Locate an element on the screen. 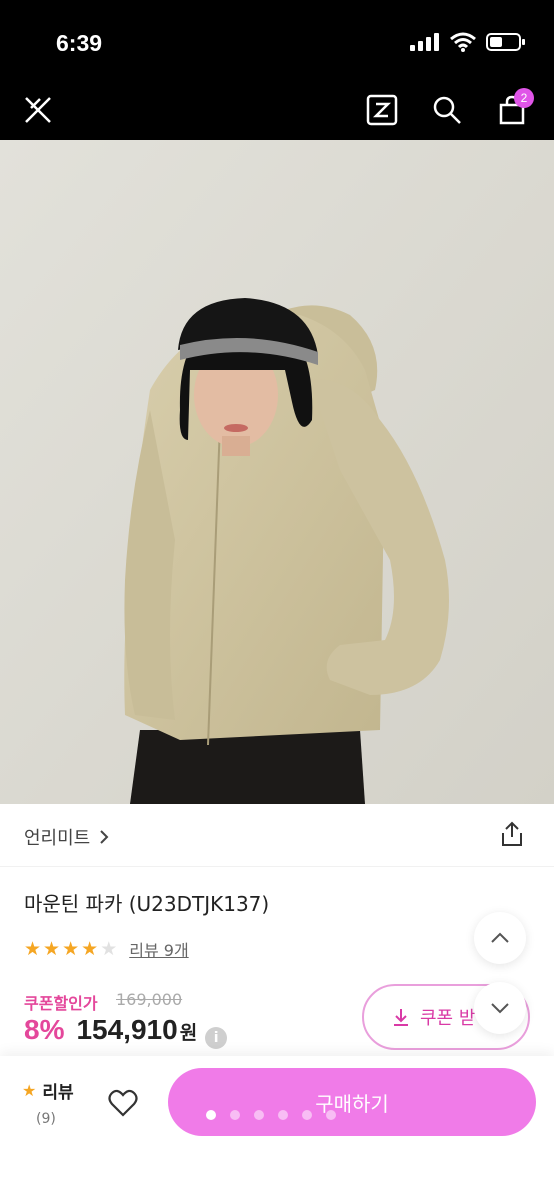 The image size is (554, 1200). heart-icon is located at coordinates (123, 1103).